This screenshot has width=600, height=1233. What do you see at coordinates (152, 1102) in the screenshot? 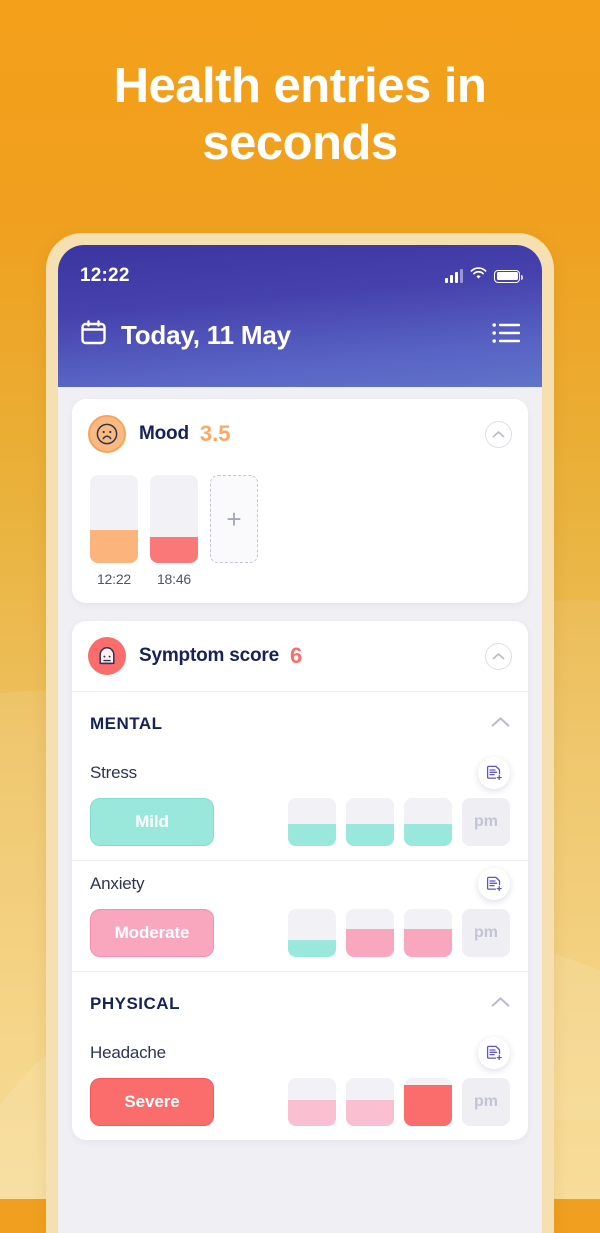
I see `severity-pill: Severe` at bounding box center [152, 1102].